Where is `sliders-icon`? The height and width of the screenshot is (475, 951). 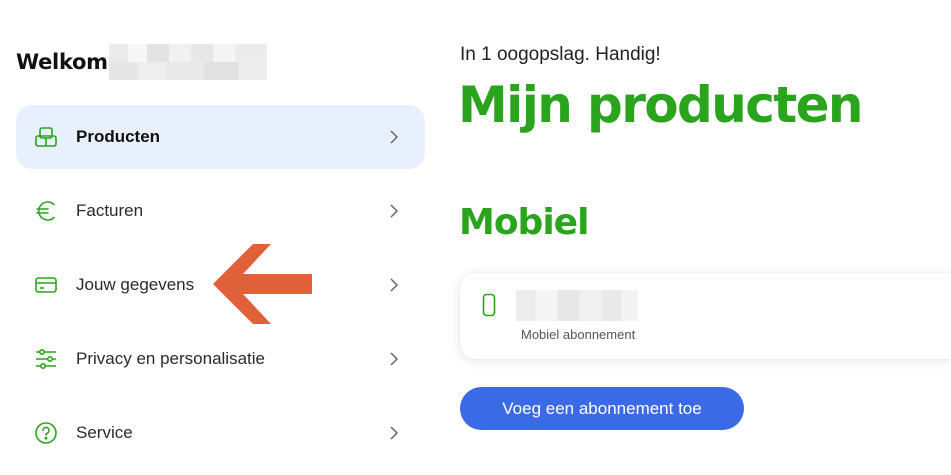 sliders-icon is located at coordinates (46, 359).